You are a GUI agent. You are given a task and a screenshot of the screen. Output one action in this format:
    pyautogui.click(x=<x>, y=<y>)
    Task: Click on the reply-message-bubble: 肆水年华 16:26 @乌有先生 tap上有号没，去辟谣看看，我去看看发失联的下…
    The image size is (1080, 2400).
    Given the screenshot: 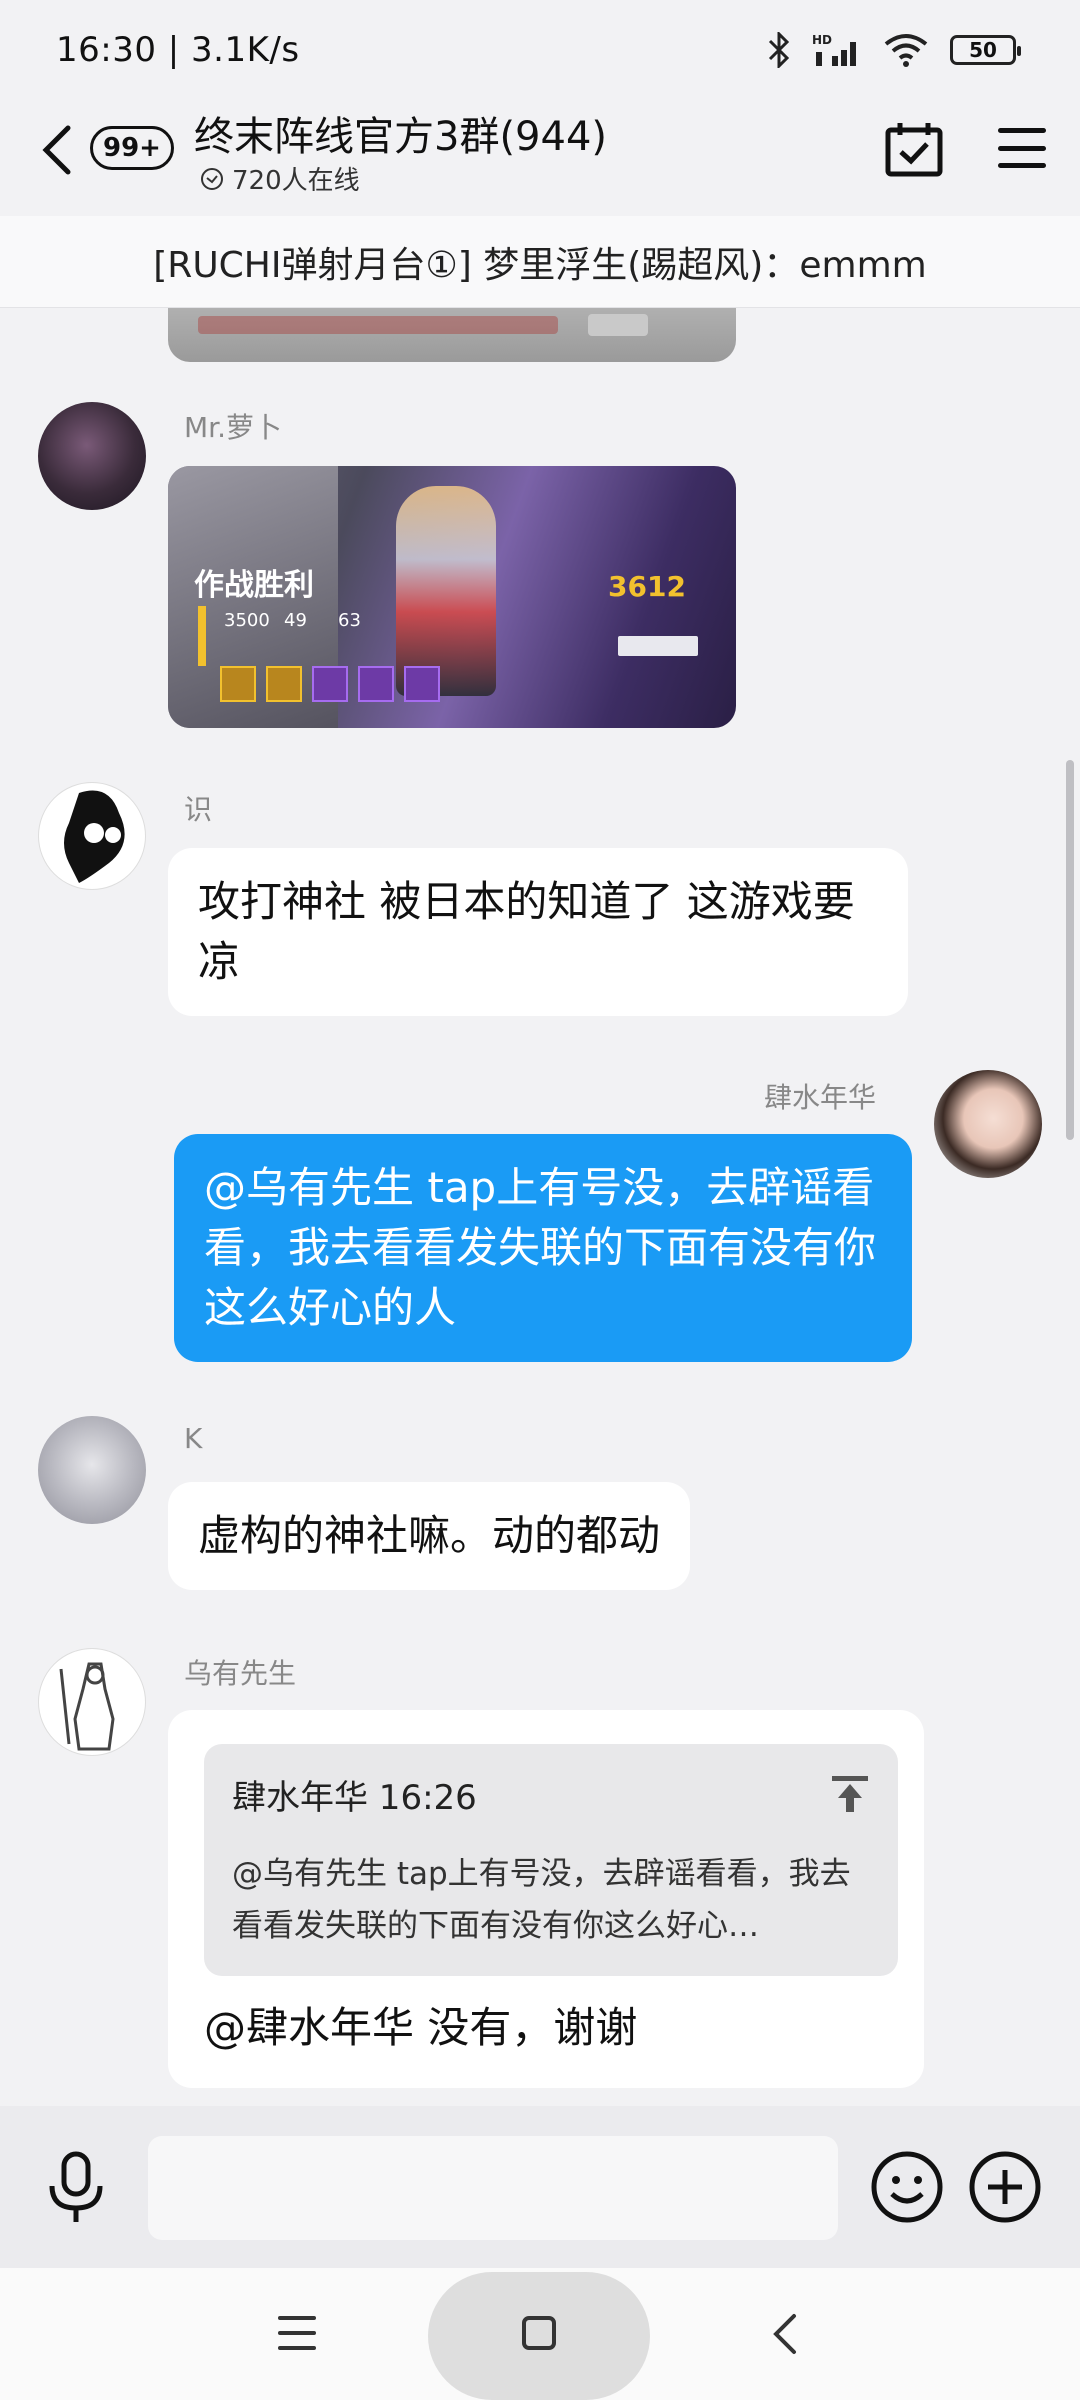 What is the action you would take?
    pyautogui.click(x=546, y=1899)
    